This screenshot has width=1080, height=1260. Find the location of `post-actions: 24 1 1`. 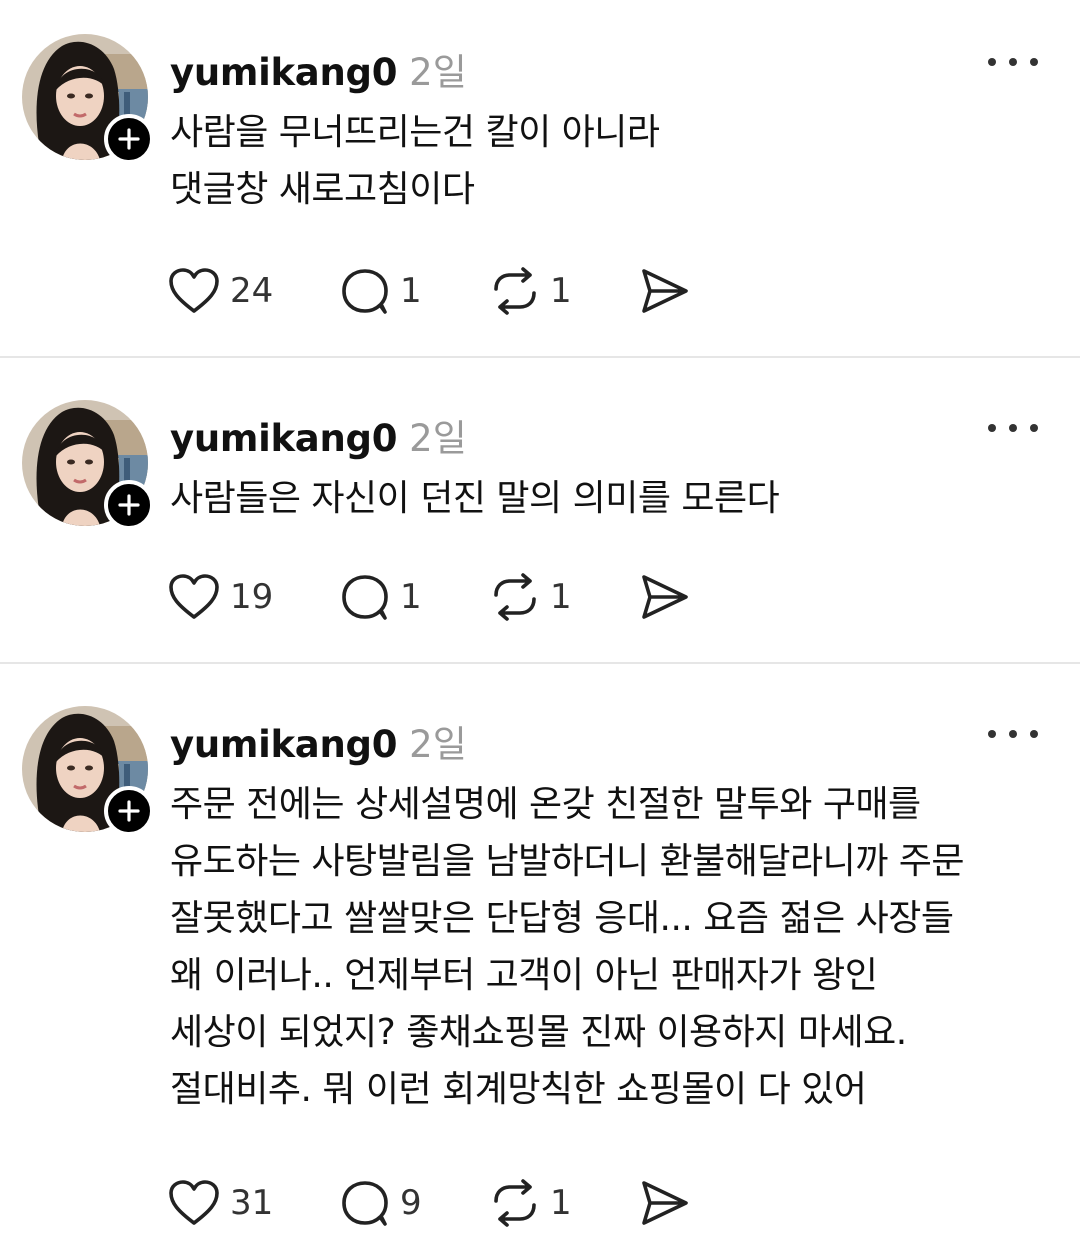

post-actions: 24 1 1 is located at coordinates (448, 291).